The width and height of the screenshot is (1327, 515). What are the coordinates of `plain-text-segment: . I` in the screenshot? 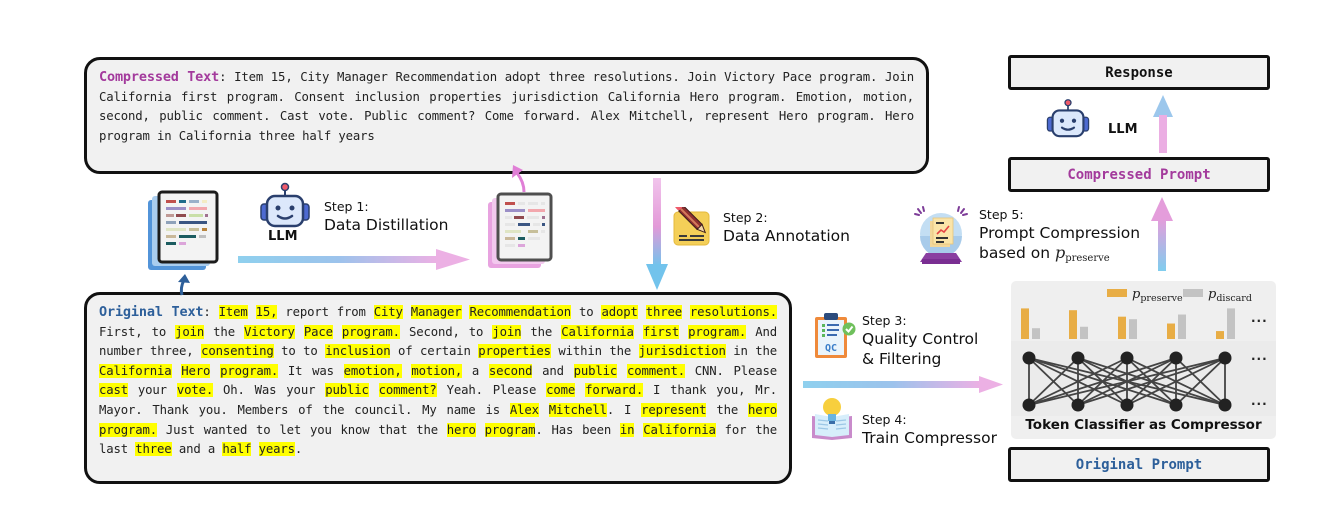 It's located at (624, 409).